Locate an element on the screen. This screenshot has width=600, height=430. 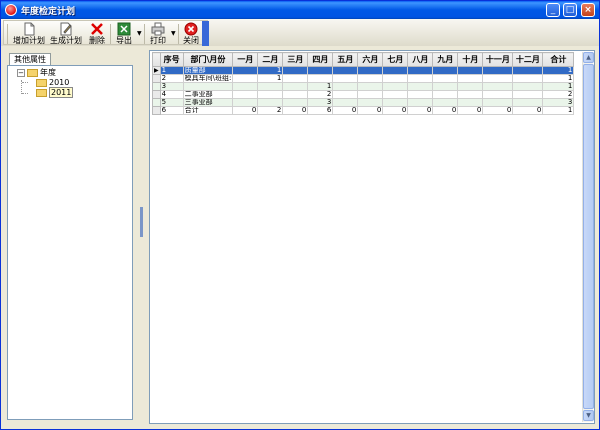
vertical-scrollbar: ▲ ▼ is located at coordinates (588, 237).